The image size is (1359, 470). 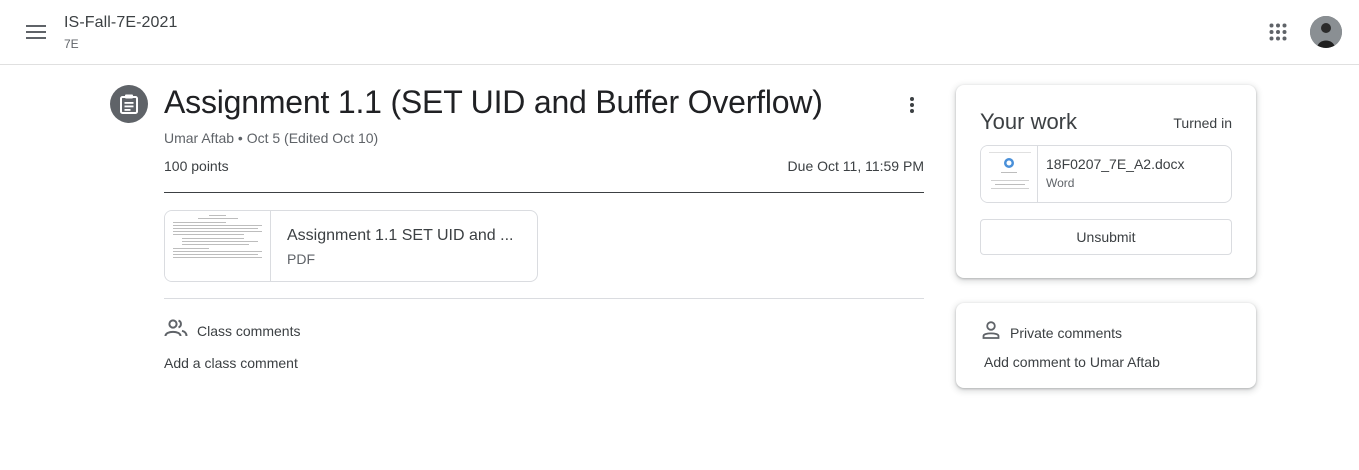 What do you see at coordinates (231, 363) in the screenshot?
I see `add-class-comment-button: Add a class comment` at bounding box center [231, 363].